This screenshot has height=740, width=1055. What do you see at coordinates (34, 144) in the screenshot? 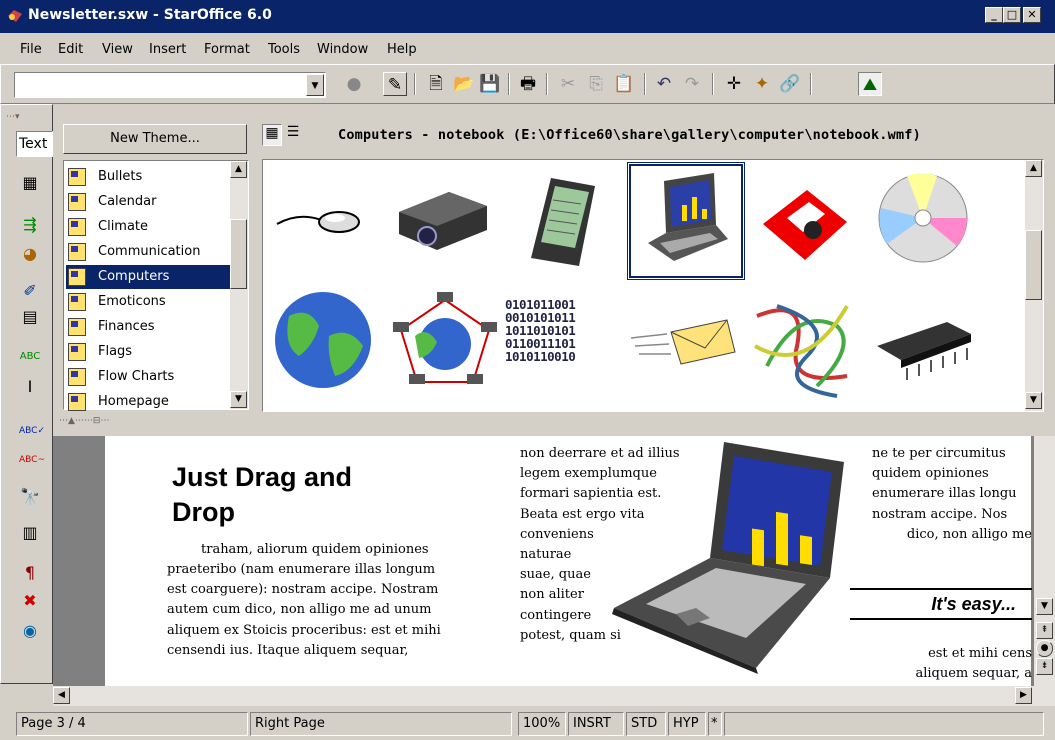
I see `text-field: Text` at bounding box center [34, 144].